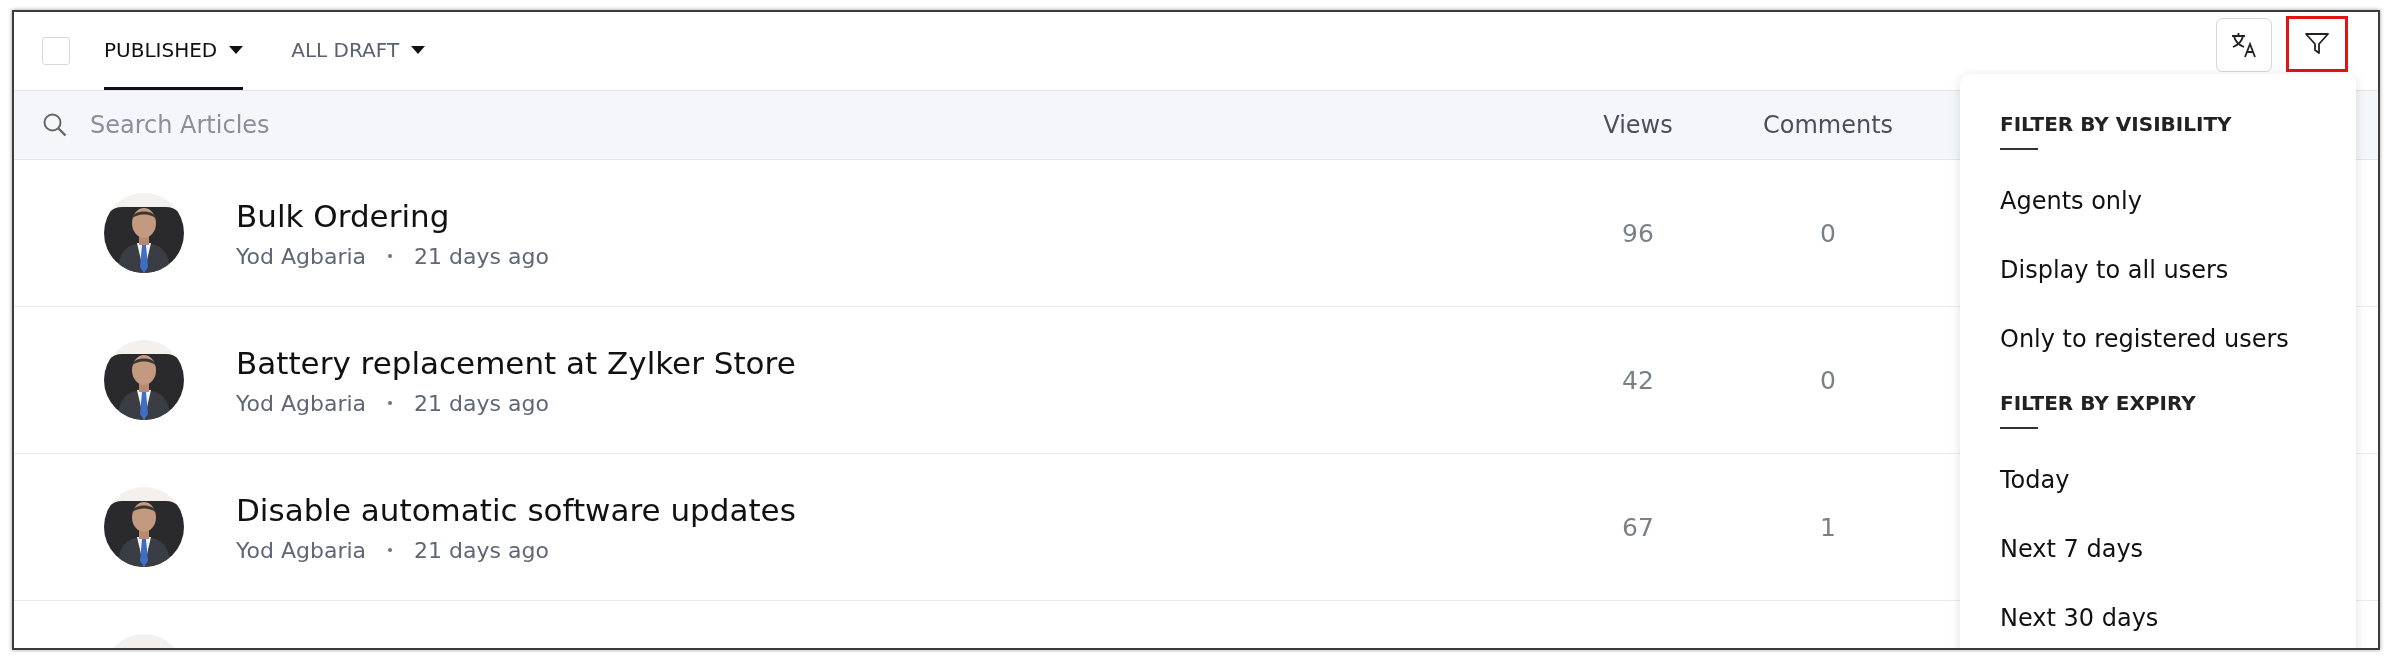 The image size is (2404, 666). I want to click on translate-icon, so click(2244, 45).